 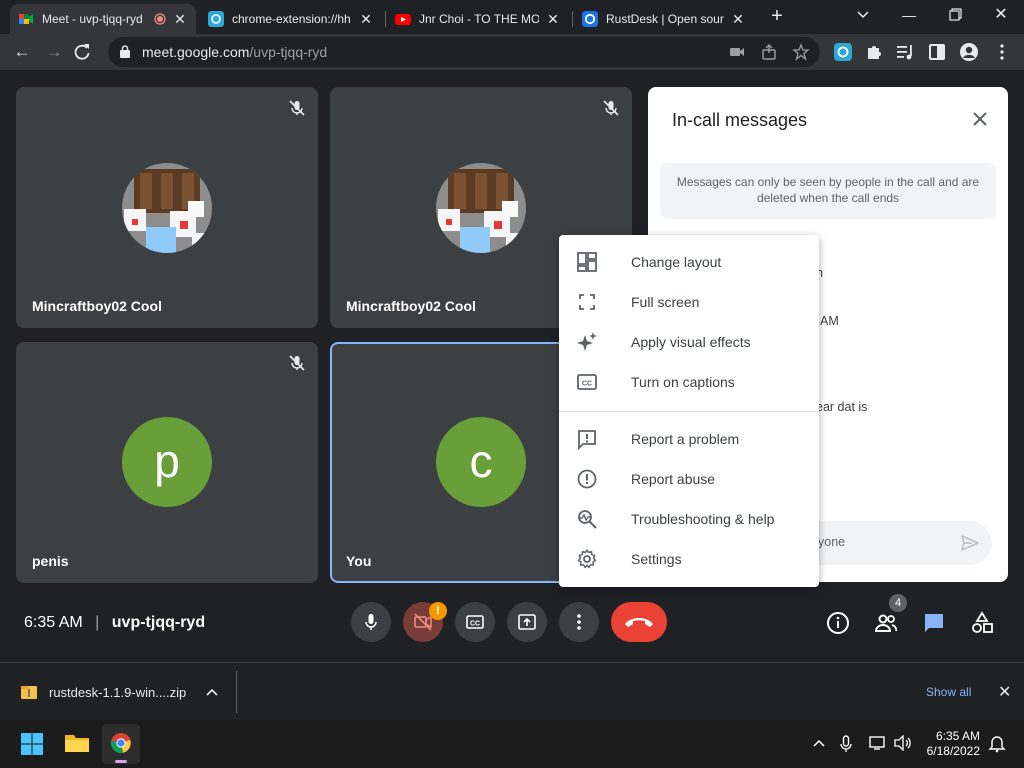 What do you see at coordinates (117, 692) in the screenshot?
I see `download-filename: rustdesk-1.1.9-win....zip` at bounding box center [117, 692].